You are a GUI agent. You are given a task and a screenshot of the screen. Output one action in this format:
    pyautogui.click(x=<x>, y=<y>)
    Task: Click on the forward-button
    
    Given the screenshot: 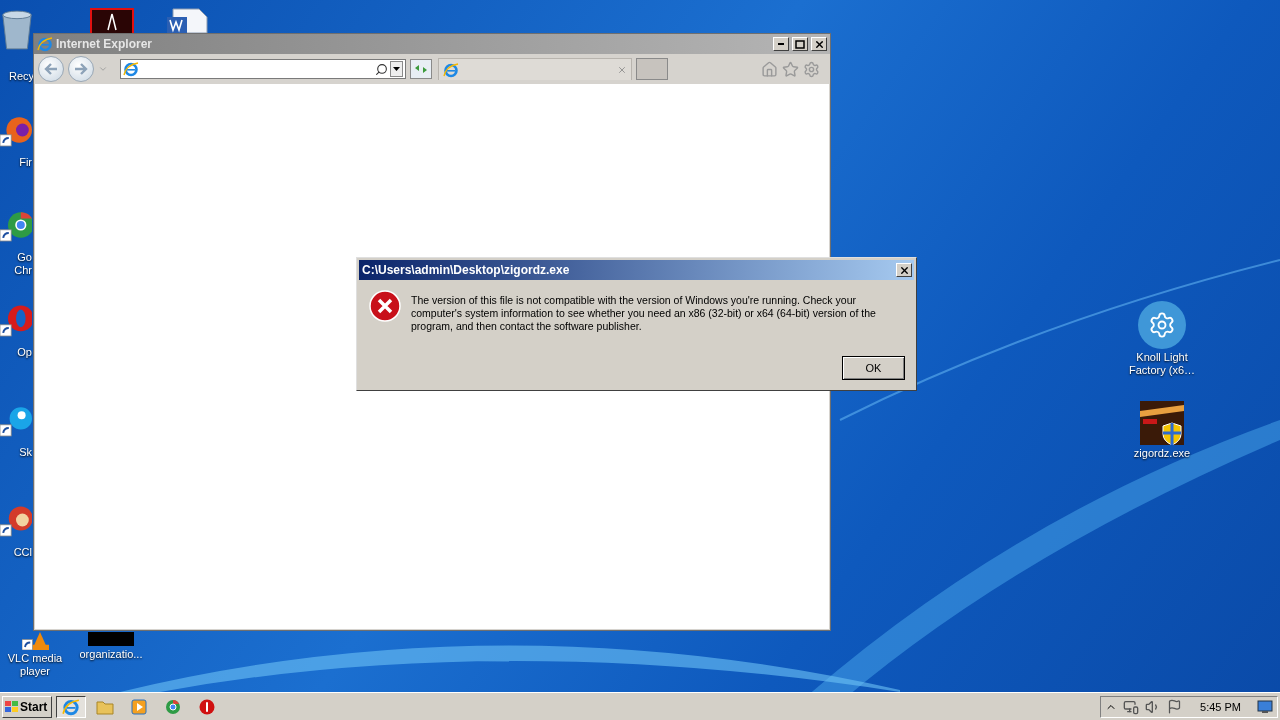 What is the action you would take?
    pyautogui.click(x=81, y=69)
    